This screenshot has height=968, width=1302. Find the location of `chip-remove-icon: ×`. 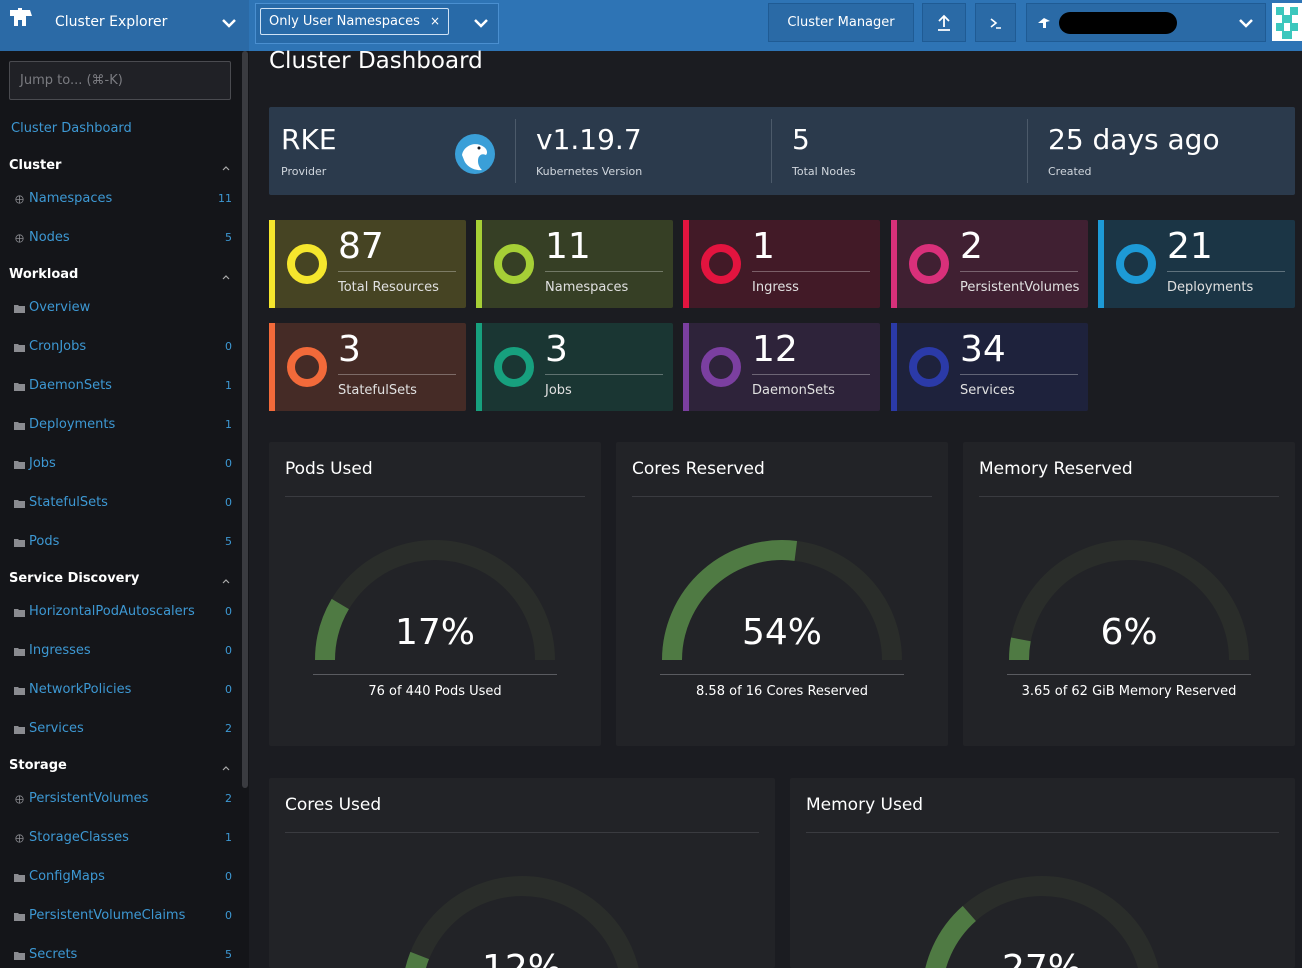

chip-remove-icon: × is located at coordinates (435, 21).